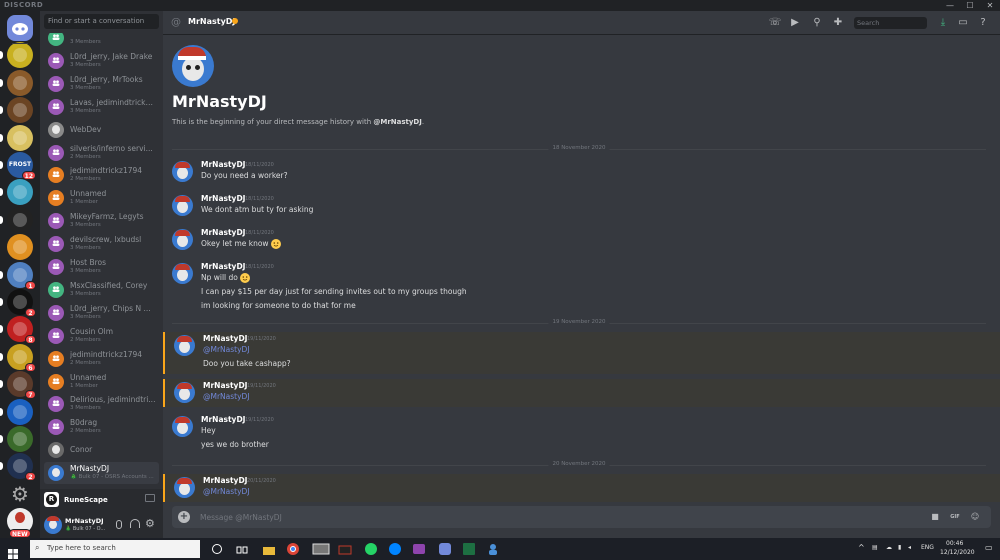  What do you see at coordinates (943, 23) in the screenshot?
I see `download-icon: ⤓` at bounding box center [943, 23].